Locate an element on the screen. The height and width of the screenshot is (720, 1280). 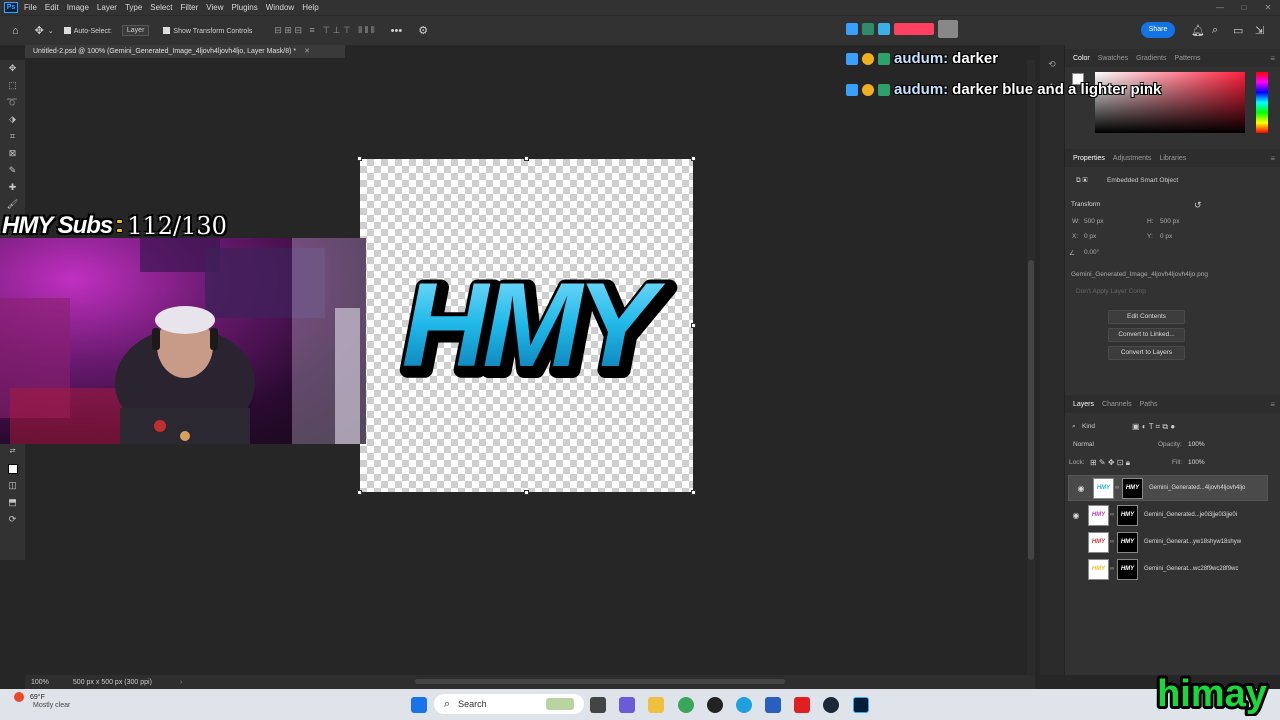
marquee-tool-icon: ⬚ is located at coordinates (12, 85).